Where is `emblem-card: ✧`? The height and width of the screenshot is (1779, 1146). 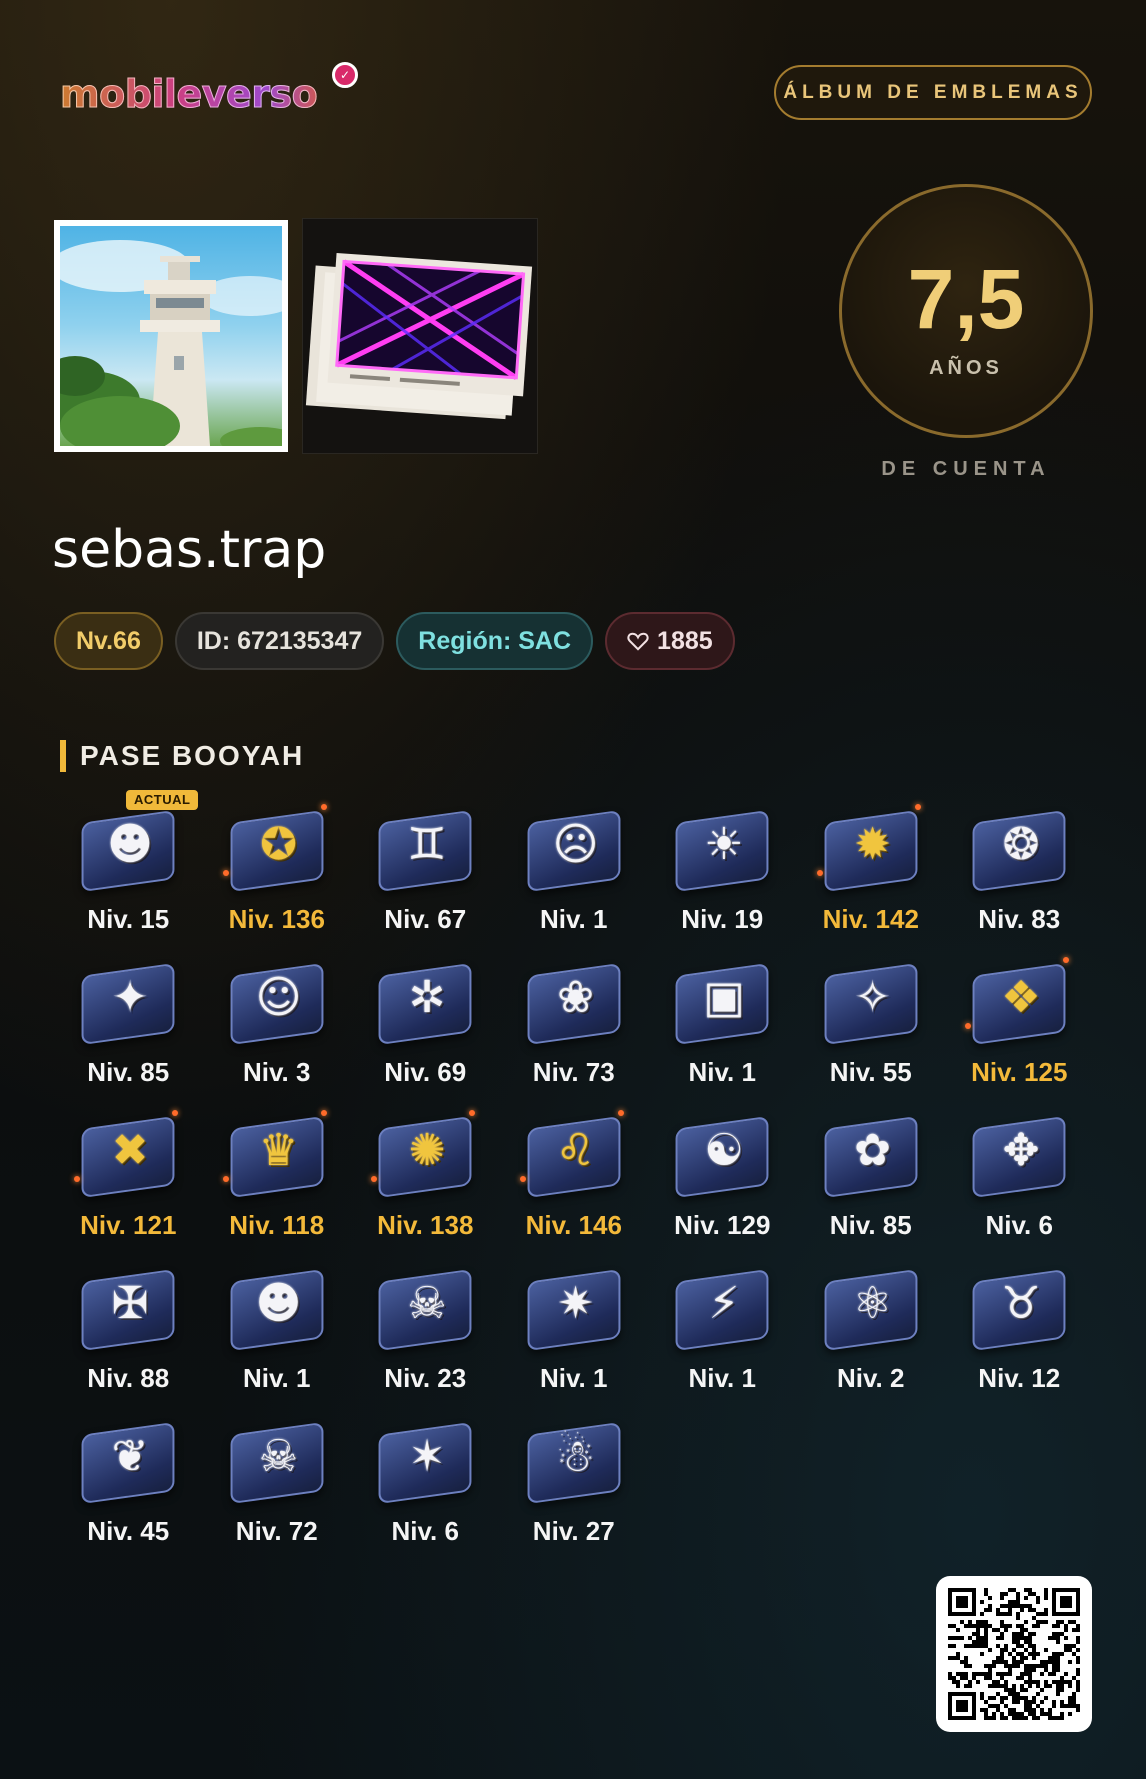
emblem-card: ✧ is located at coordinates (871, 1003).